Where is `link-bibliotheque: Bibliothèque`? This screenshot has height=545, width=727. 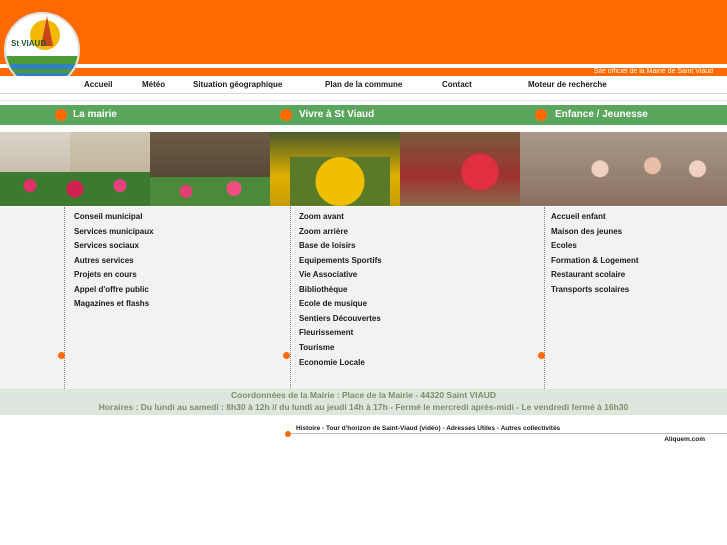 link-bibliotheque: Bibliothèque is located at coordinates (323, 290).